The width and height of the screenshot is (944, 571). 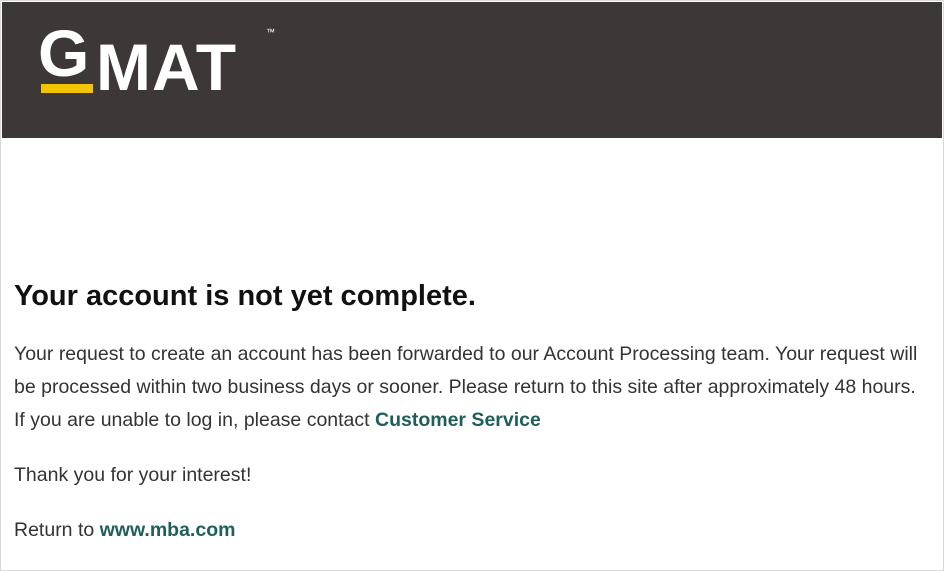 What do you see at coordinates (472, 530) in the screenshot?
I see `return-line: Return to www.mba.com` at bounding box center [472, 530].